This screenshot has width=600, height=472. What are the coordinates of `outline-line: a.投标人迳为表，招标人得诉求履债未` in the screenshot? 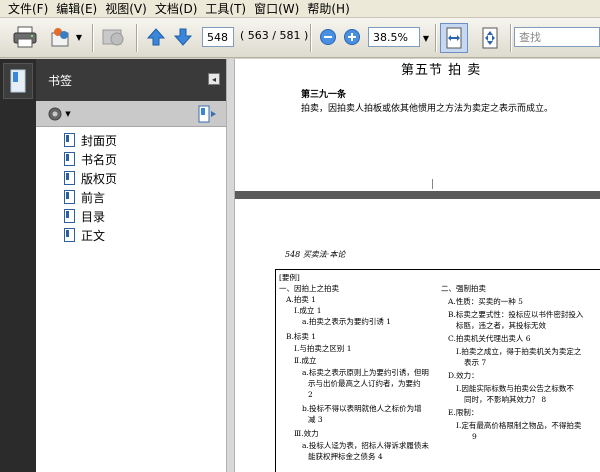 It's located at (365, 445).